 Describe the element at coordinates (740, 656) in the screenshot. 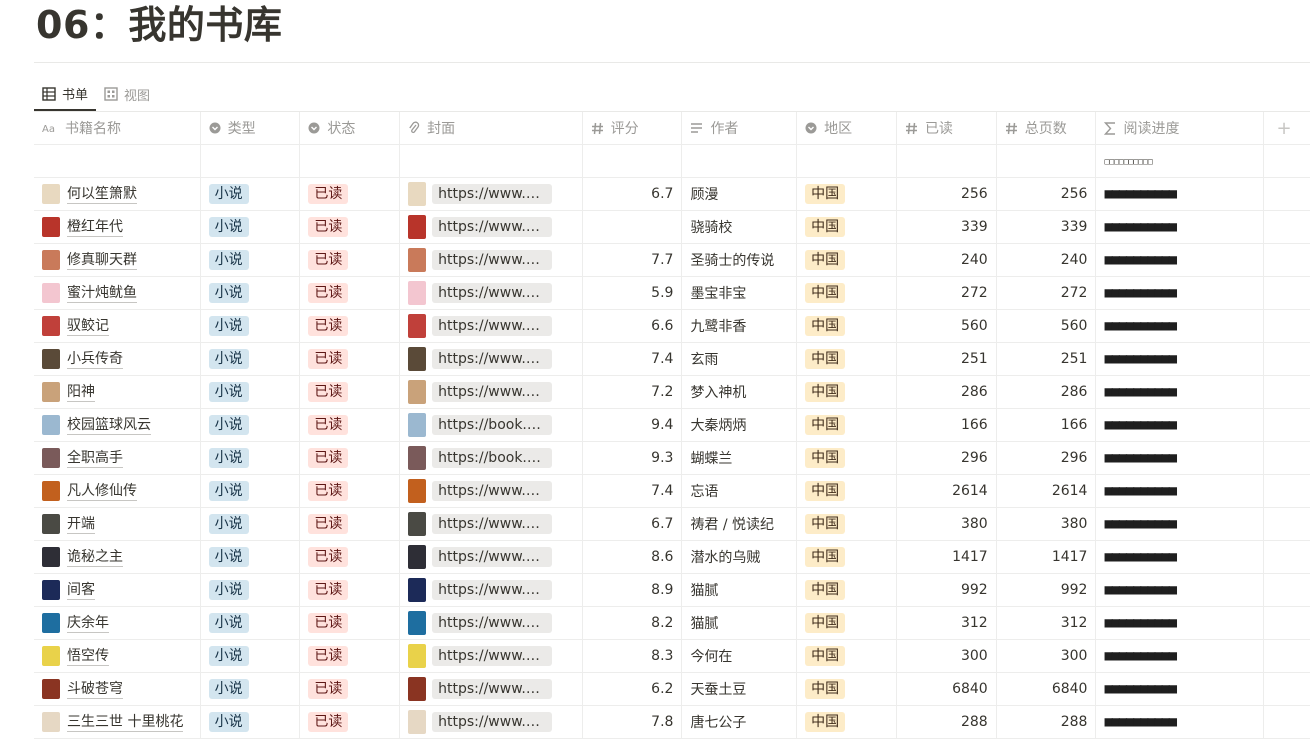

I see `author-cell: 今何在` at that location.